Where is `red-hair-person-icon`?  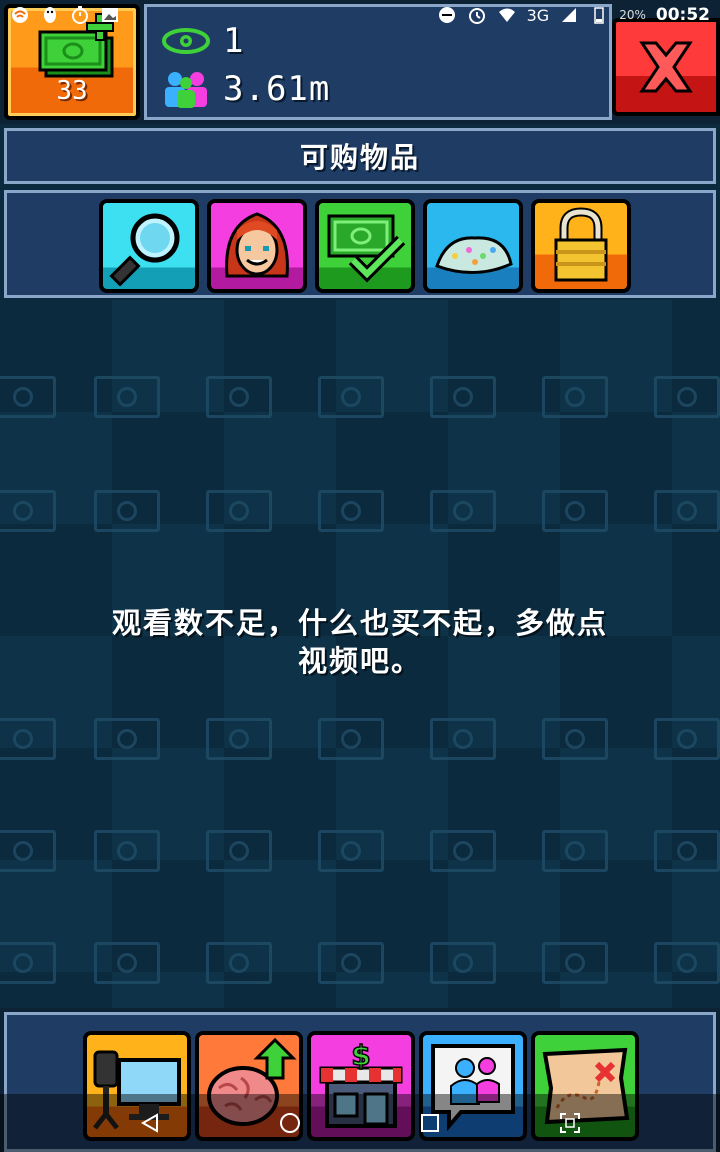
red-hair-person-icon is located at coordinates (257, 245).